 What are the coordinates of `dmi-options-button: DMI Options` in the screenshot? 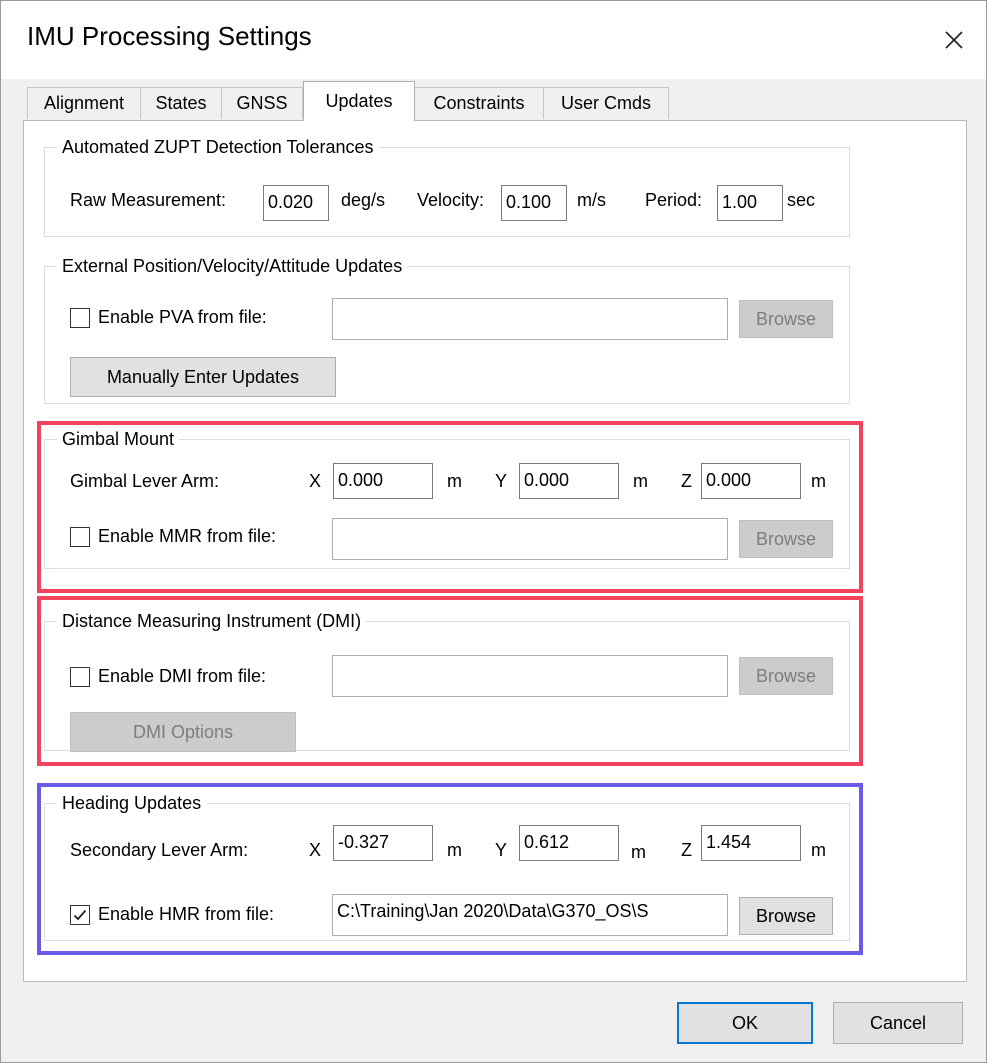 It's located at (183, 732).